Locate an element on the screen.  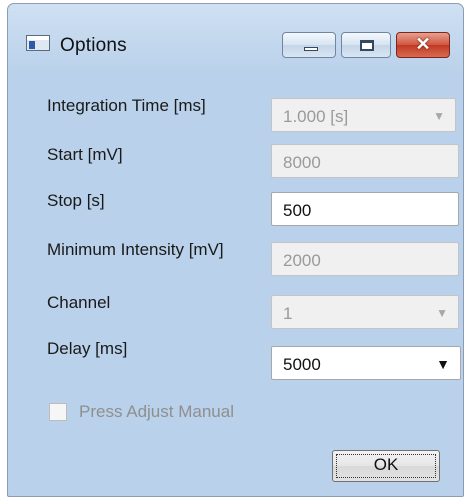
window-title: Options is located at coordinates (93, 45).